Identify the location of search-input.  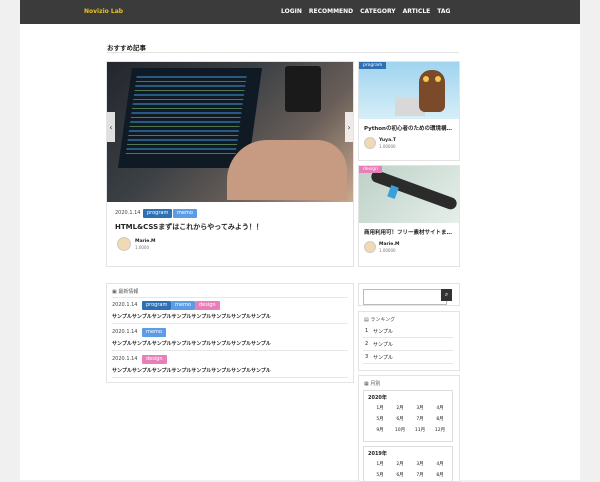
(405, 297).